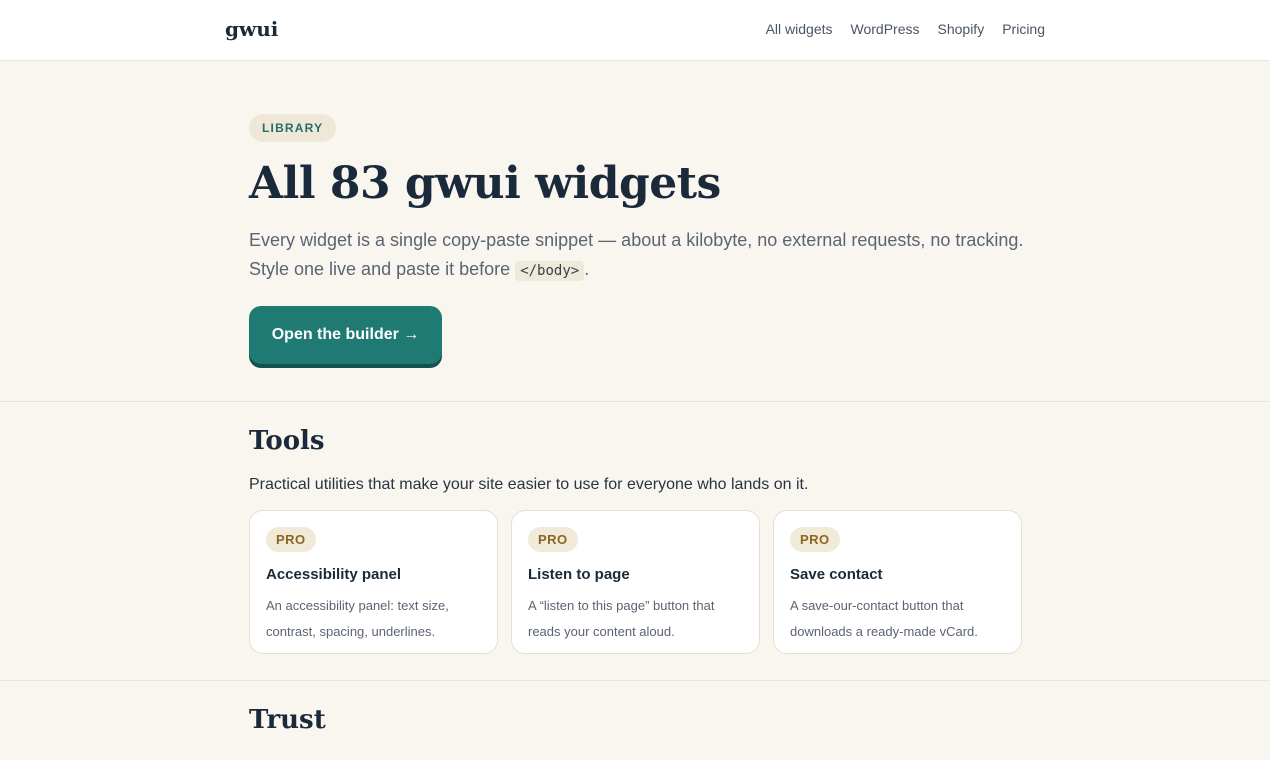 Image resolution: width=1270 pixels, height=760 pixels. I want to click on hero-desc-line2-suffix: ., so click(587, 269).